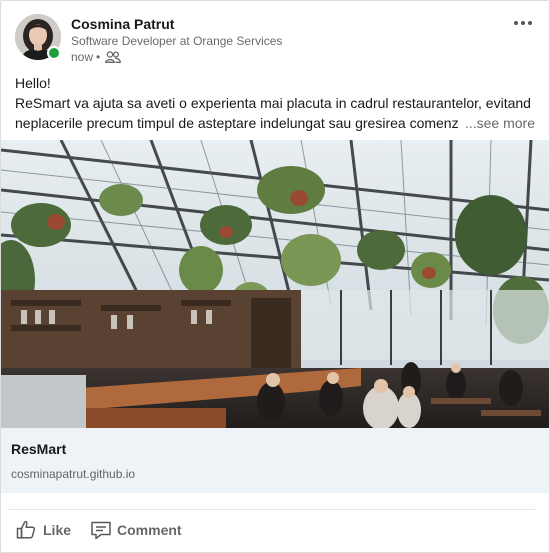 Image resolution: width=550 pixels, height=553 pixels. I want to click on author-name: Cosmina Patrut, so click(122, 24).